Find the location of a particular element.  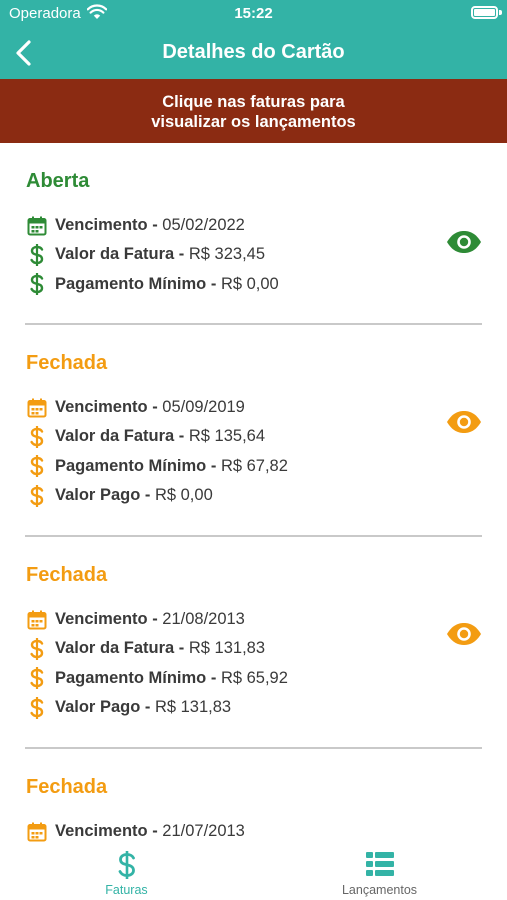

banner-line-2: visualizar os lançamentos is located at coordinates (253, 122).